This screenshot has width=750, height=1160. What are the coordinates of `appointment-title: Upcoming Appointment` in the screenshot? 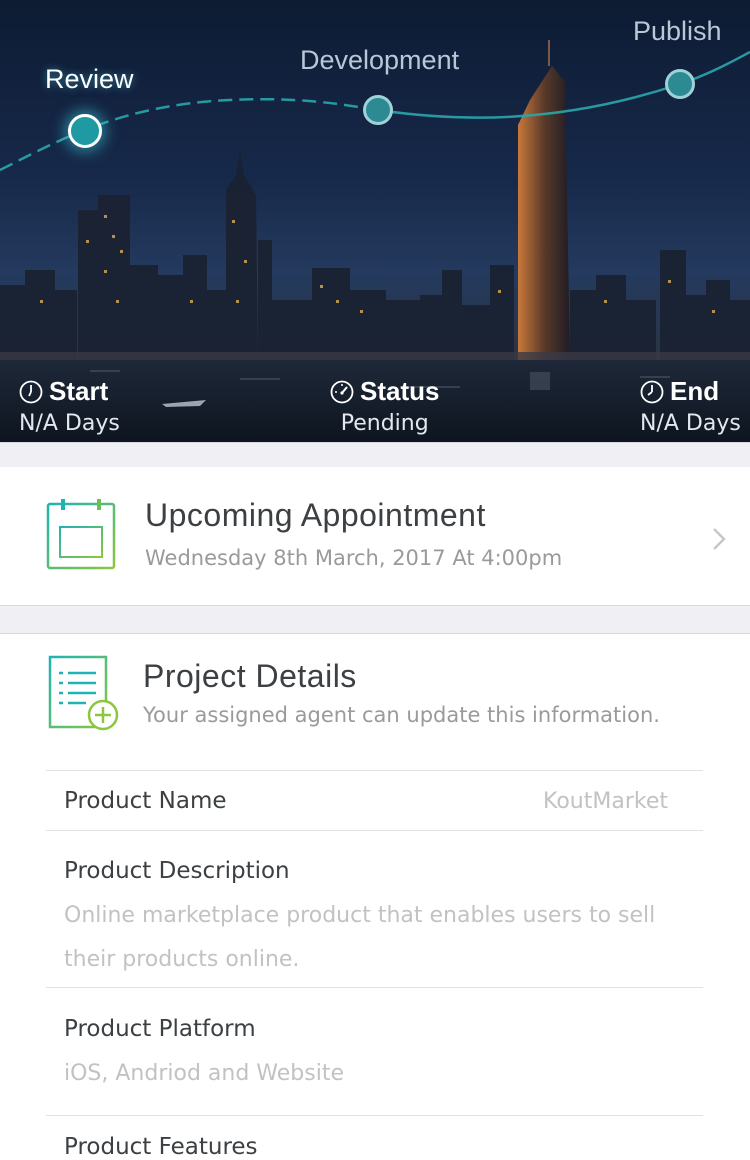 It's located at (315, 515).